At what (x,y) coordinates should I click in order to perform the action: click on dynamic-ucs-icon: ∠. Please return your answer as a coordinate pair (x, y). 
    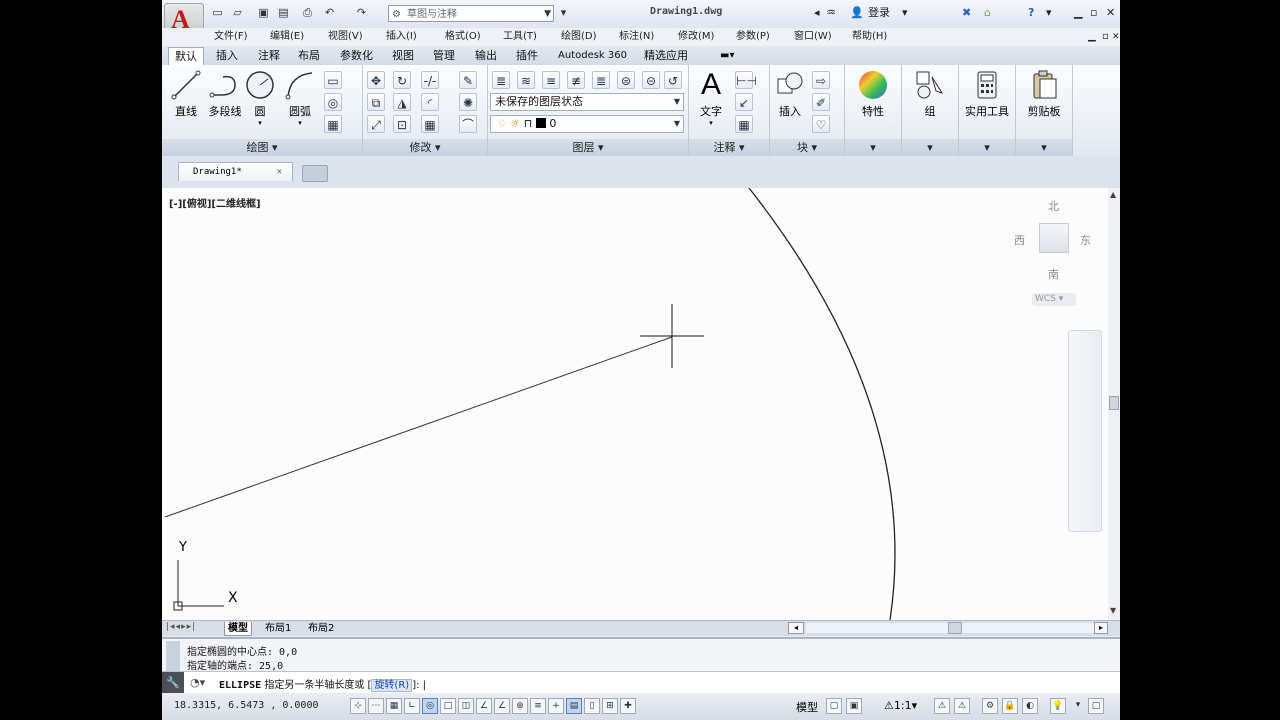
    Looking at the image, I should click on (502, 706).